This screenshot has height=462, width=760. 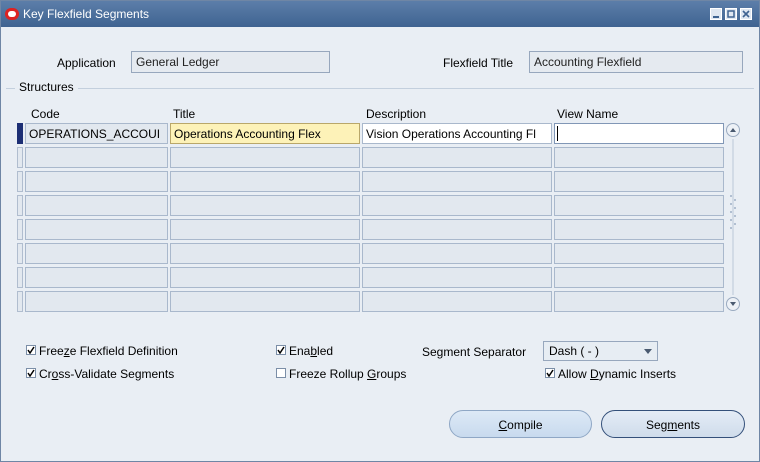 What do you see at coordinates (731, 14) in the screenshot?
I see `maximize-button` at bounding box center [731, 14].